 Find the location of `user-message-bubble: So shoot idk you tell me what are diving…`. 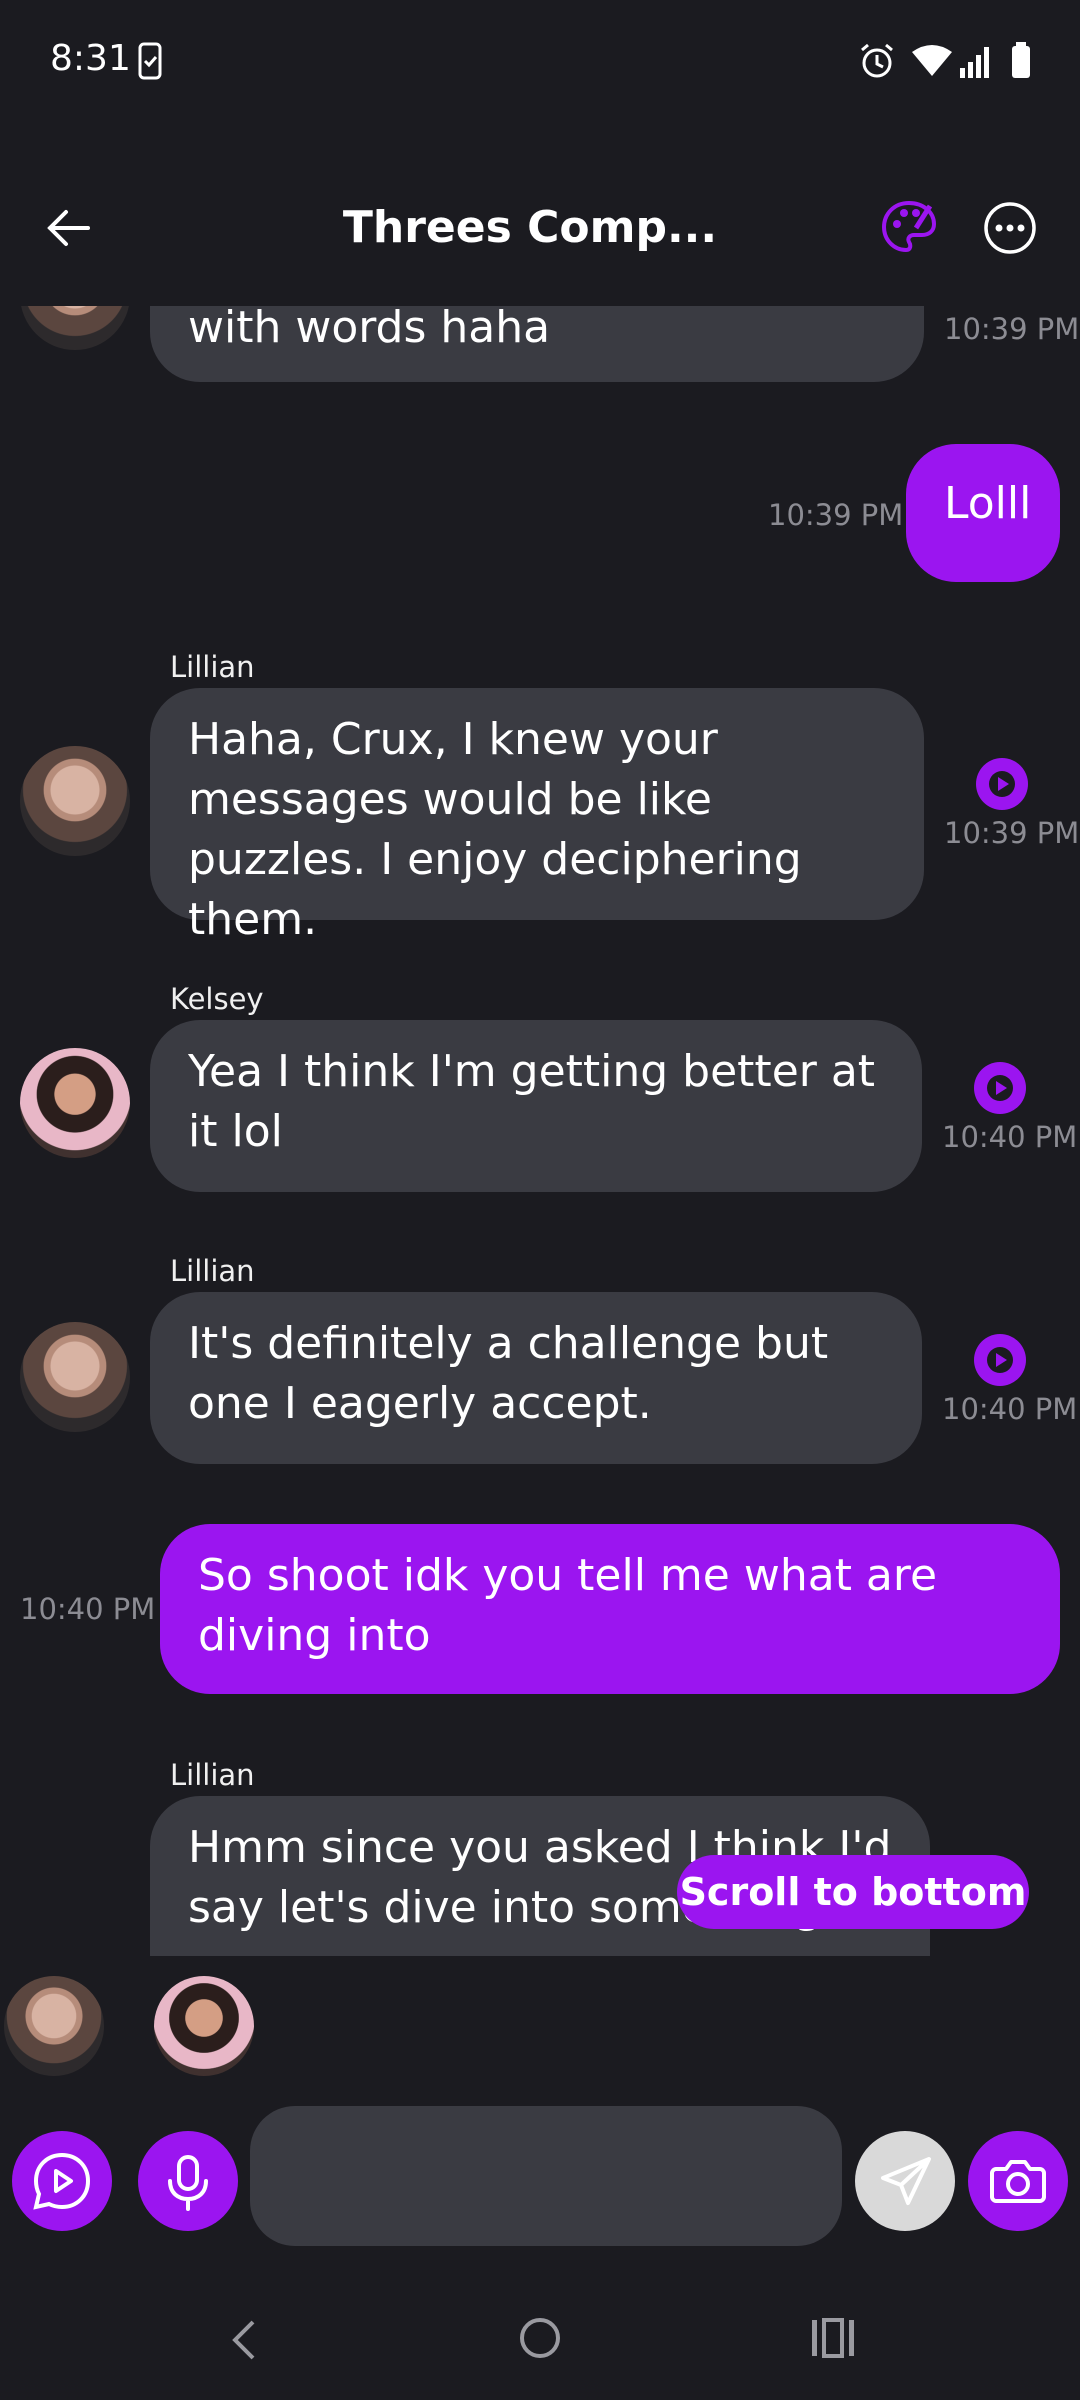

user-message-bubble: So shoot idk you tell me what are diving… is located at coordinates (610, 1609).